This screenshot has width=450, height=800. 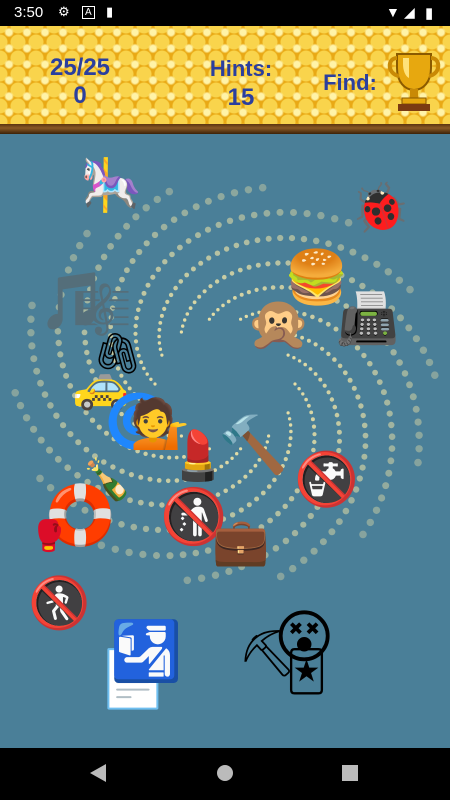 I want to click on level-progress: 25/25, so click(x=80, y=67).